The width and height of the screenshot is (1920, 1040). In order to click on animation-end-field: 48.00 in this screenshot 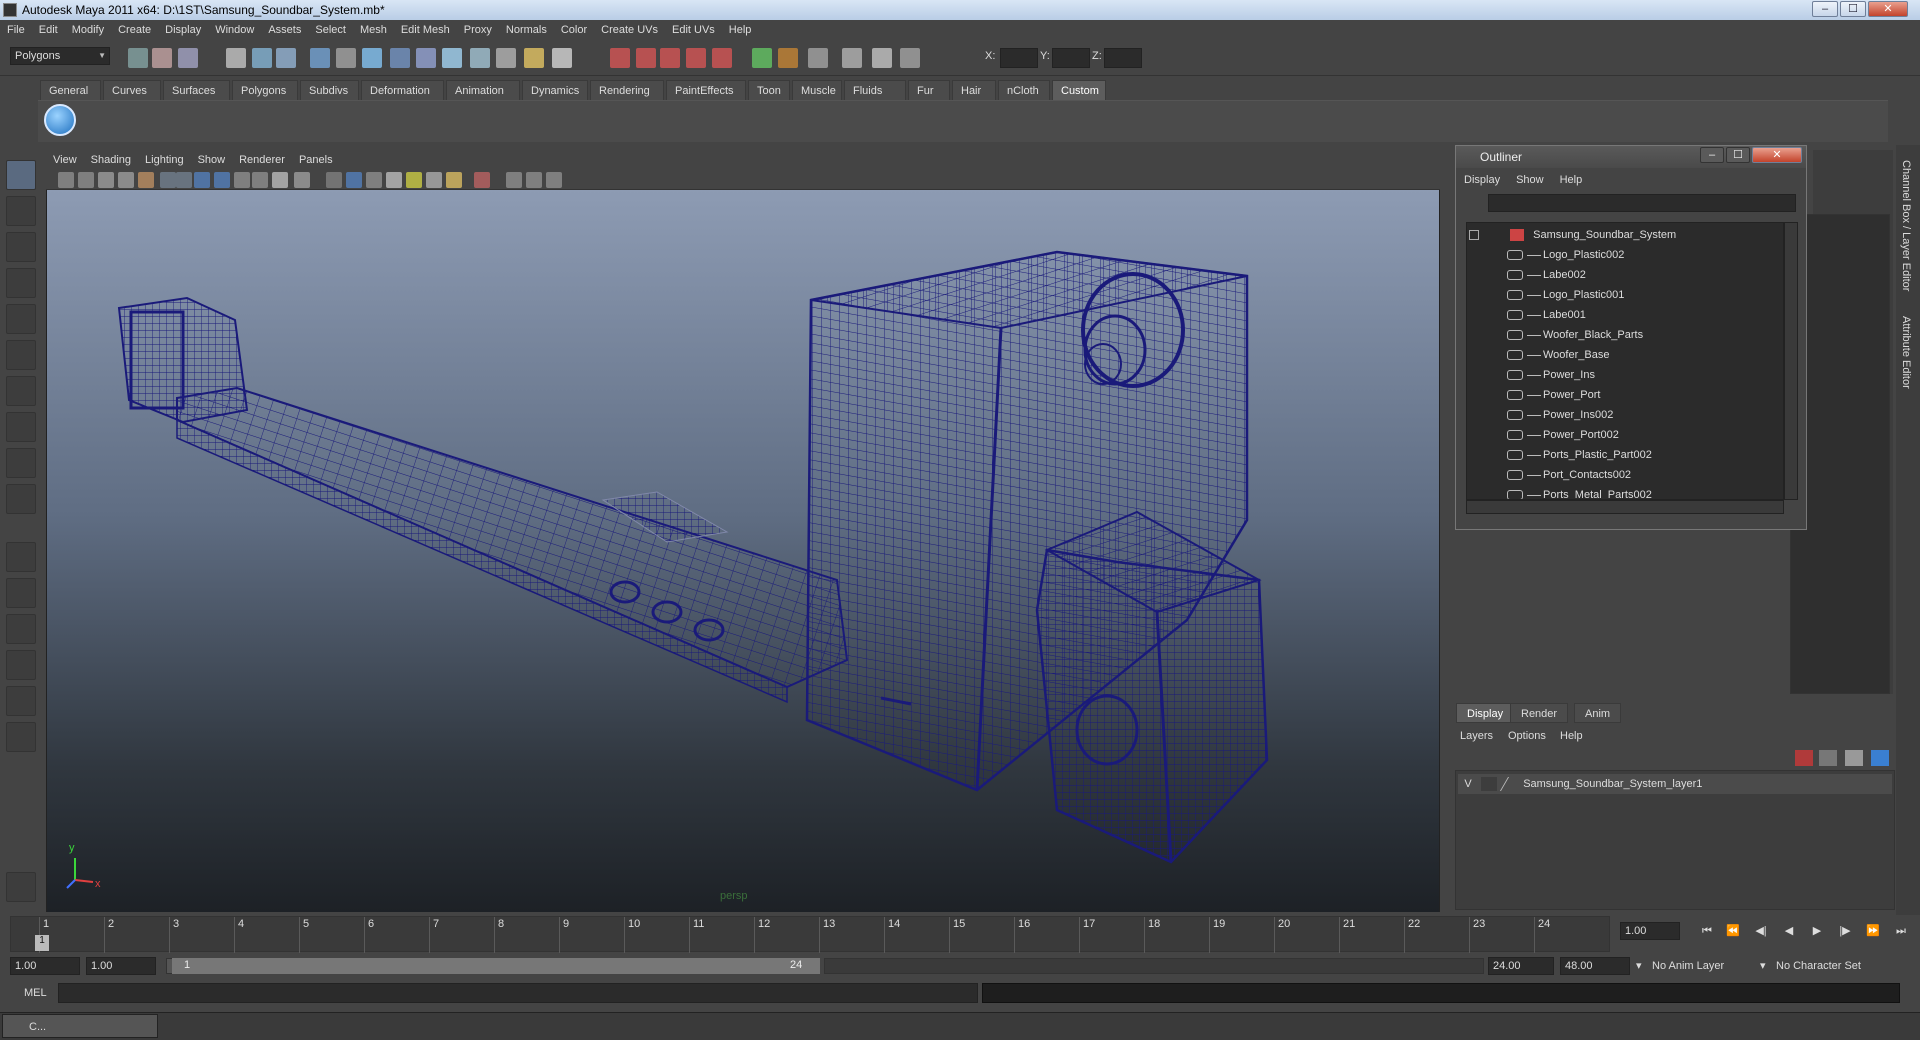, I will do `click(1595, 966)`.